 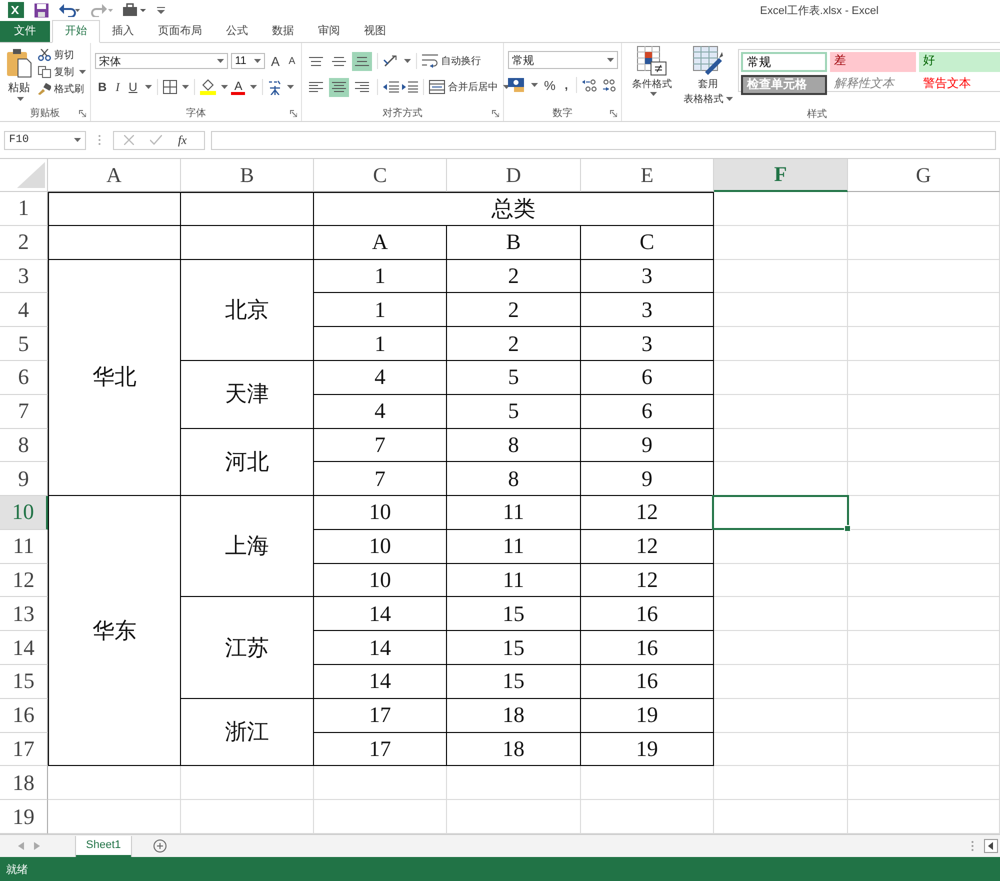 What do you see at coordinates (329, 31) in the screenshot?
I see `ribbon-tab: 审阅` at bounding box center [329, 31].